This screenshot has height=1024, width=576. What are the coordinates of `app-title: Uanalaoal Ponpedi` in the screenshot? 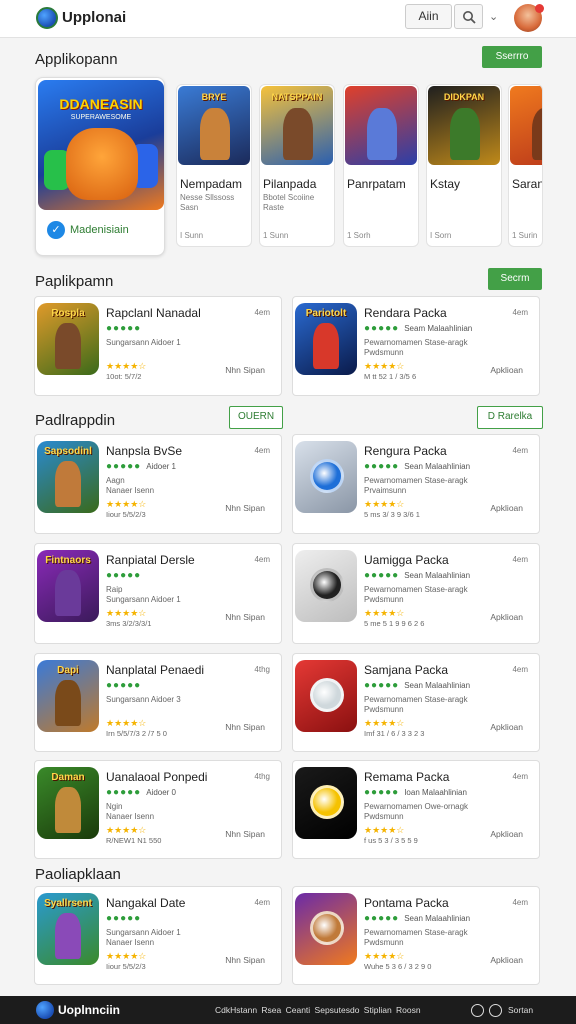 It's located at (156, 777).